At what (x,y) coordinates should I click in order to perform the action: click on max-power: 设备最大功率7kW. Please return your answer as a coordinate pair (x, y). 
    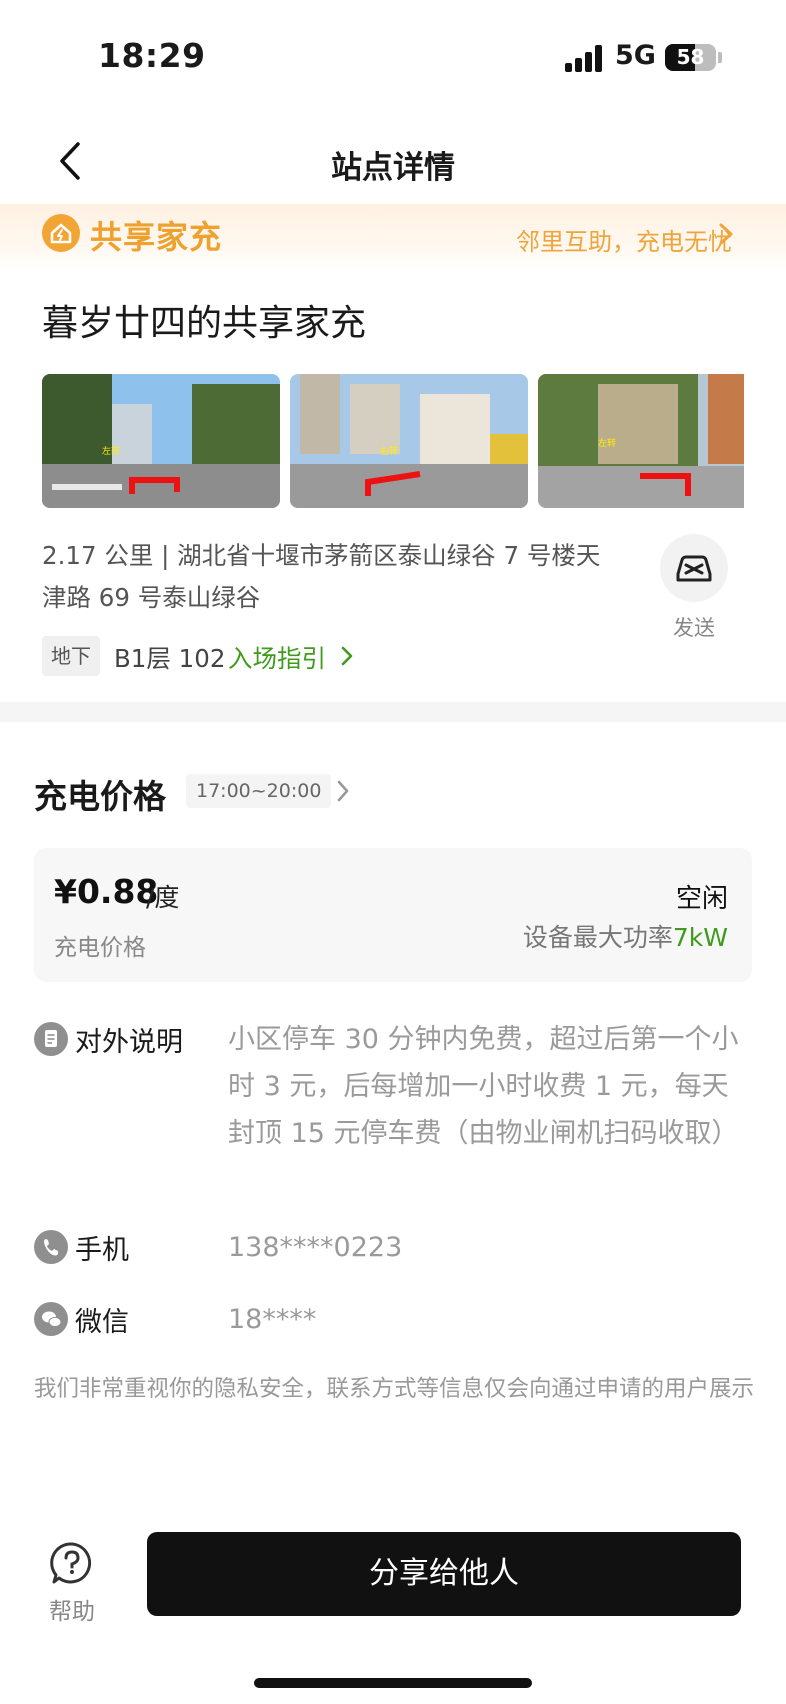
    Looking at the image, I should click on (625, 936).